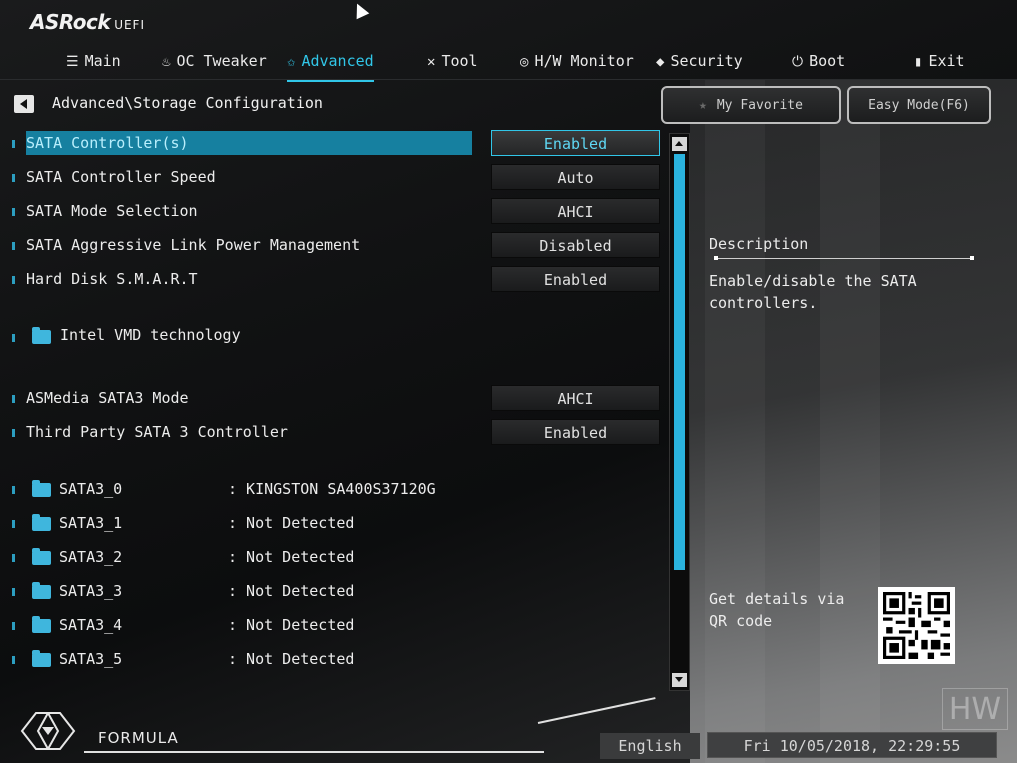 Image resolution: width=1017 pixels, height=763 pixels. Describe the element at coordinates (575, 245) in the screenshot. I see `setting-value-sata-aggressive-link-power: Disabled` at that location.